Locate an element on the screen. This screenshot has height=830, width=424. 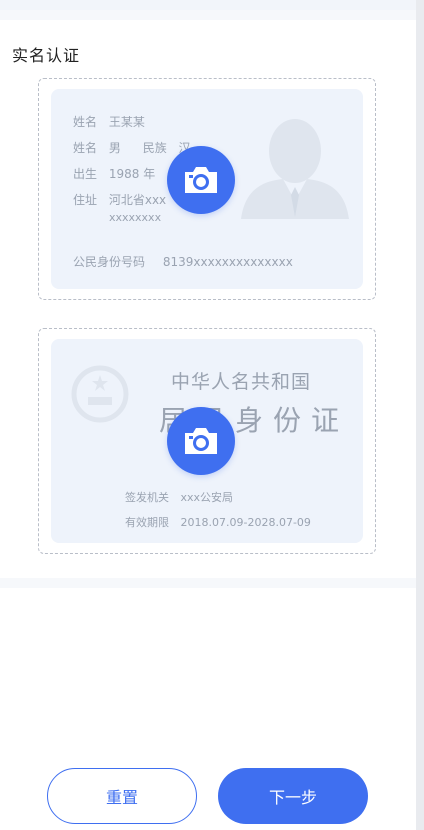
person-silhouette-icon is located at coordinates (295, 169).